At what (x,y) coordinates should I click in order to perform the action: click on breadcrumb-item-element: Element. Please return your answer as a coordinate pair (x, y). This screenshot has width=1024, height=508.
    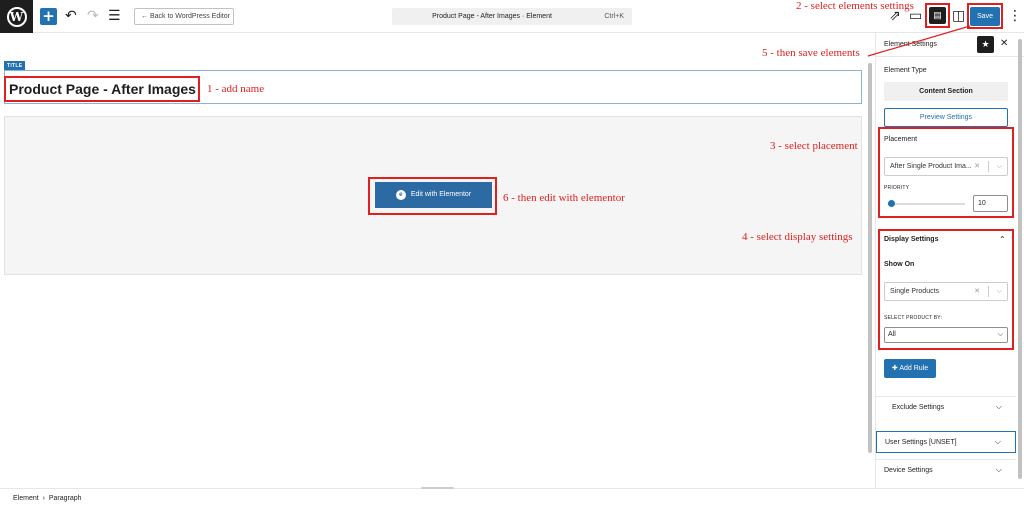
    Looking at the image, I should click on (26, 498).